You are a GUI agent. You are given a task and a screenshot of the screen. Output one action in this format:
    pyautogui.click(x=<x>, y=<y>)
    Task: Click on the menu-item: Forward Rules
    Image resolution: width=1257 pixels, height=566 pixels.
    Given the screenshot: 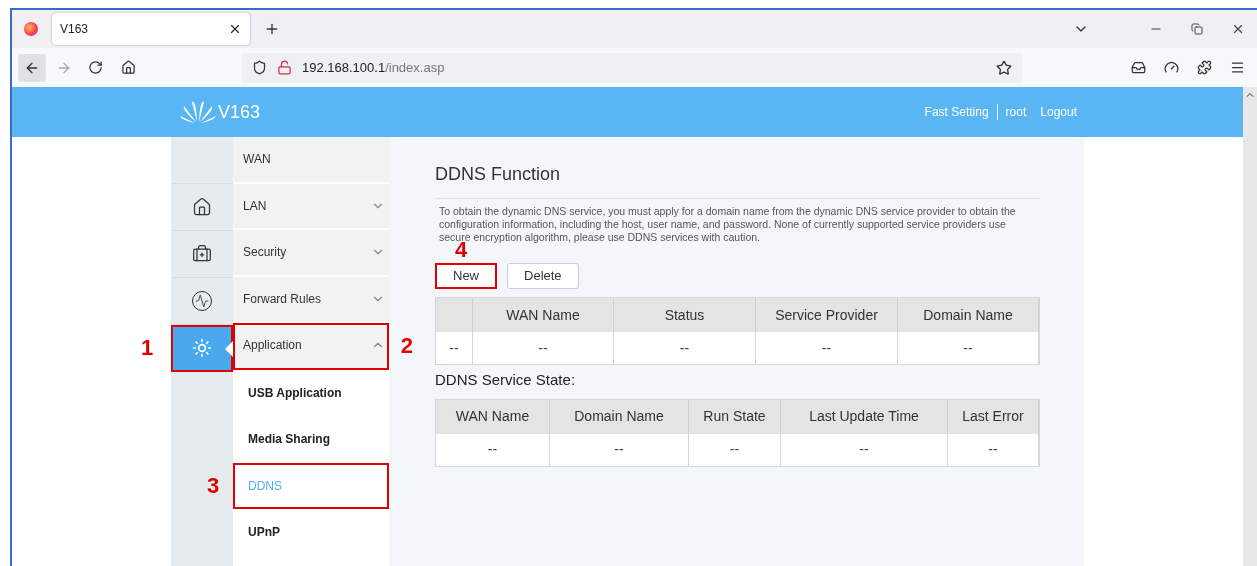 What is the action you would take?
    pyautogui.click(x=311, y=299)
    